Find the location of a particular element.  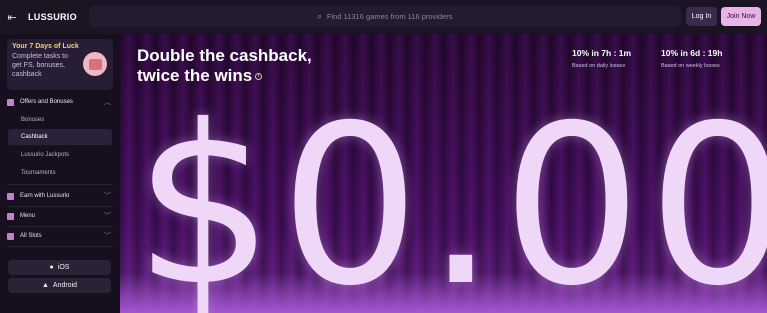

sidebar-item-label: All Slots is located at coordinates (31, 236).